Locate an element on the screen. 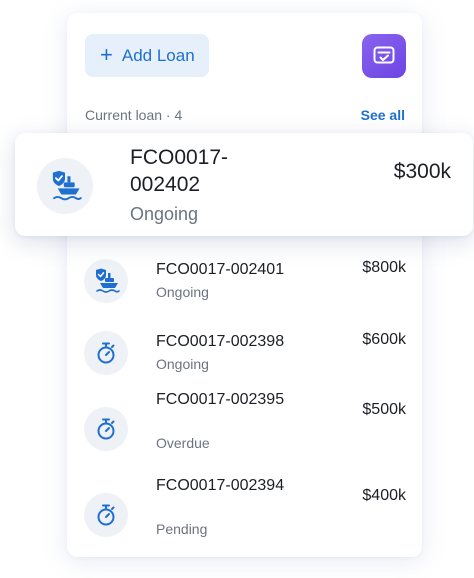 The image size is (474, 578). add-loan-button: + Add Loan is located at coordinates (147, 55).